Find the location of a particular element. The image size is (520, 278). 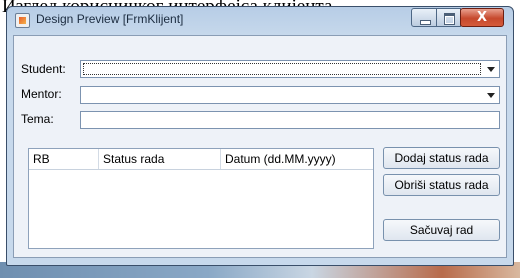

minimize-button is located at coordinates (424, 17).